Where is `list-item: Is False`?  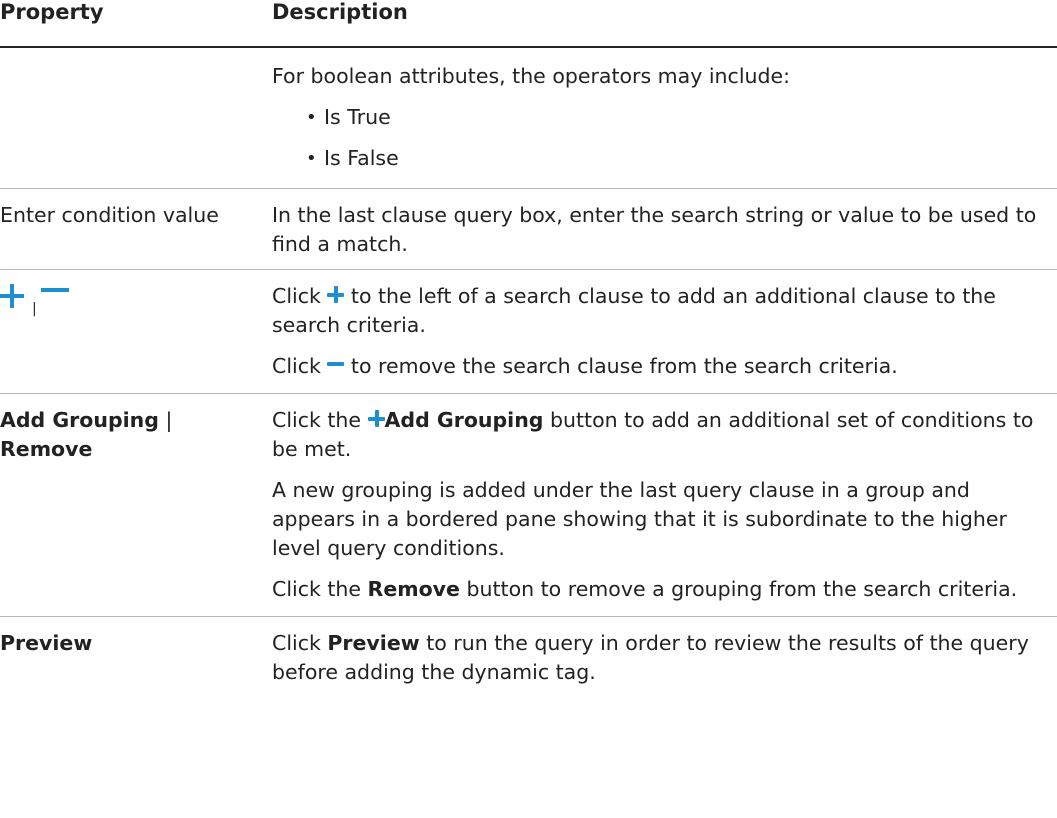 list-item: Is False is located at coordinates (680, 158).